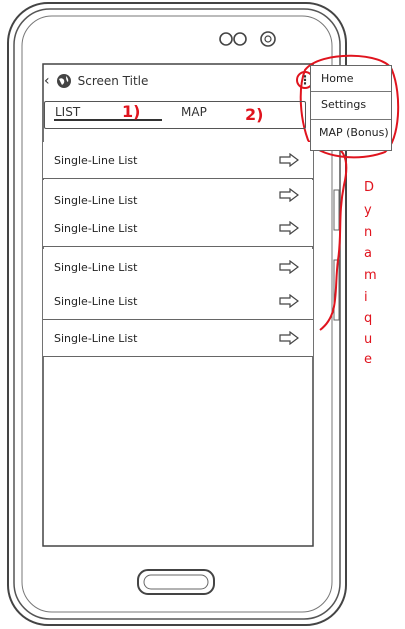  I want to click on tab-list: LIST, so click(67, 112).